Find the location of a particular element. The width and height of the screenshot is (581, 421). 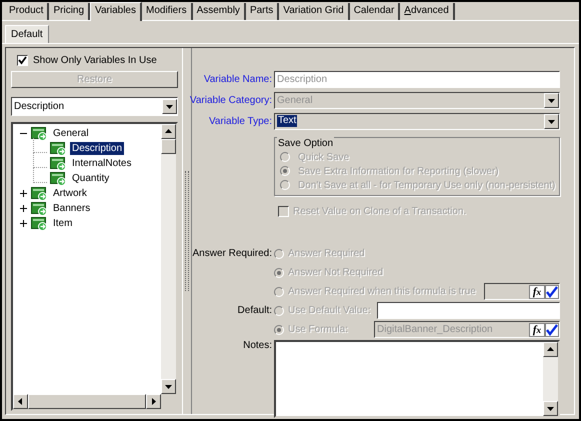

tab: Default is located at coordinates (27, 34).